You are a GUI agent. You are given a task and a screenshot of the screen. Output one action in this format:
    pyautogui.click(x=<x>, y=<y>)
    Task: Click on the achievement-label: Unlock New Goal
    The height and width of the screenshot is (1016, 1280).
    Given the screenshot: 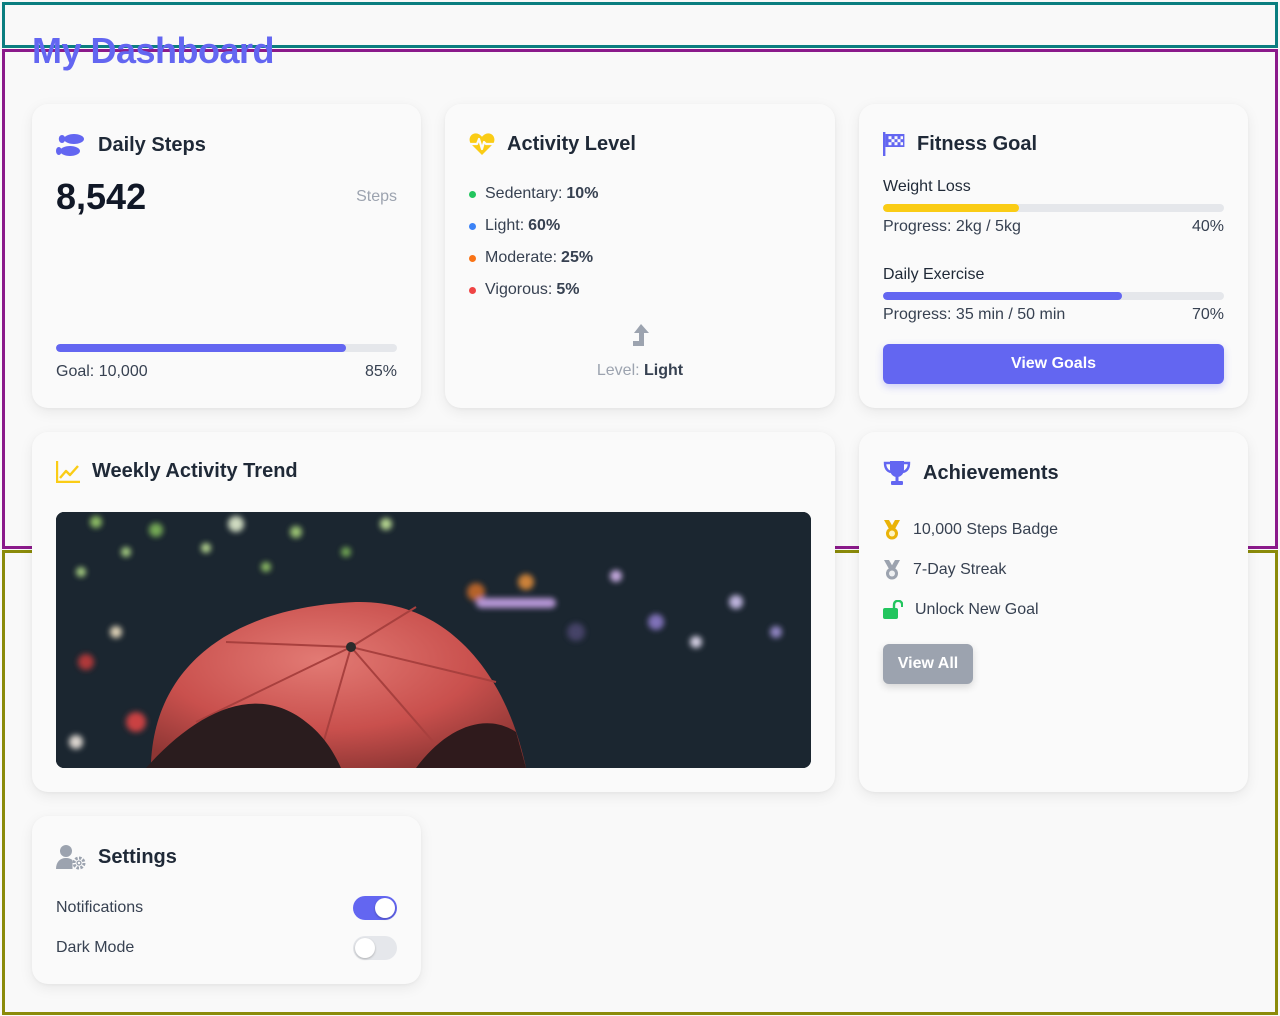 What is the action you would take?
    pyautogui.click(x=977, y=609)
    